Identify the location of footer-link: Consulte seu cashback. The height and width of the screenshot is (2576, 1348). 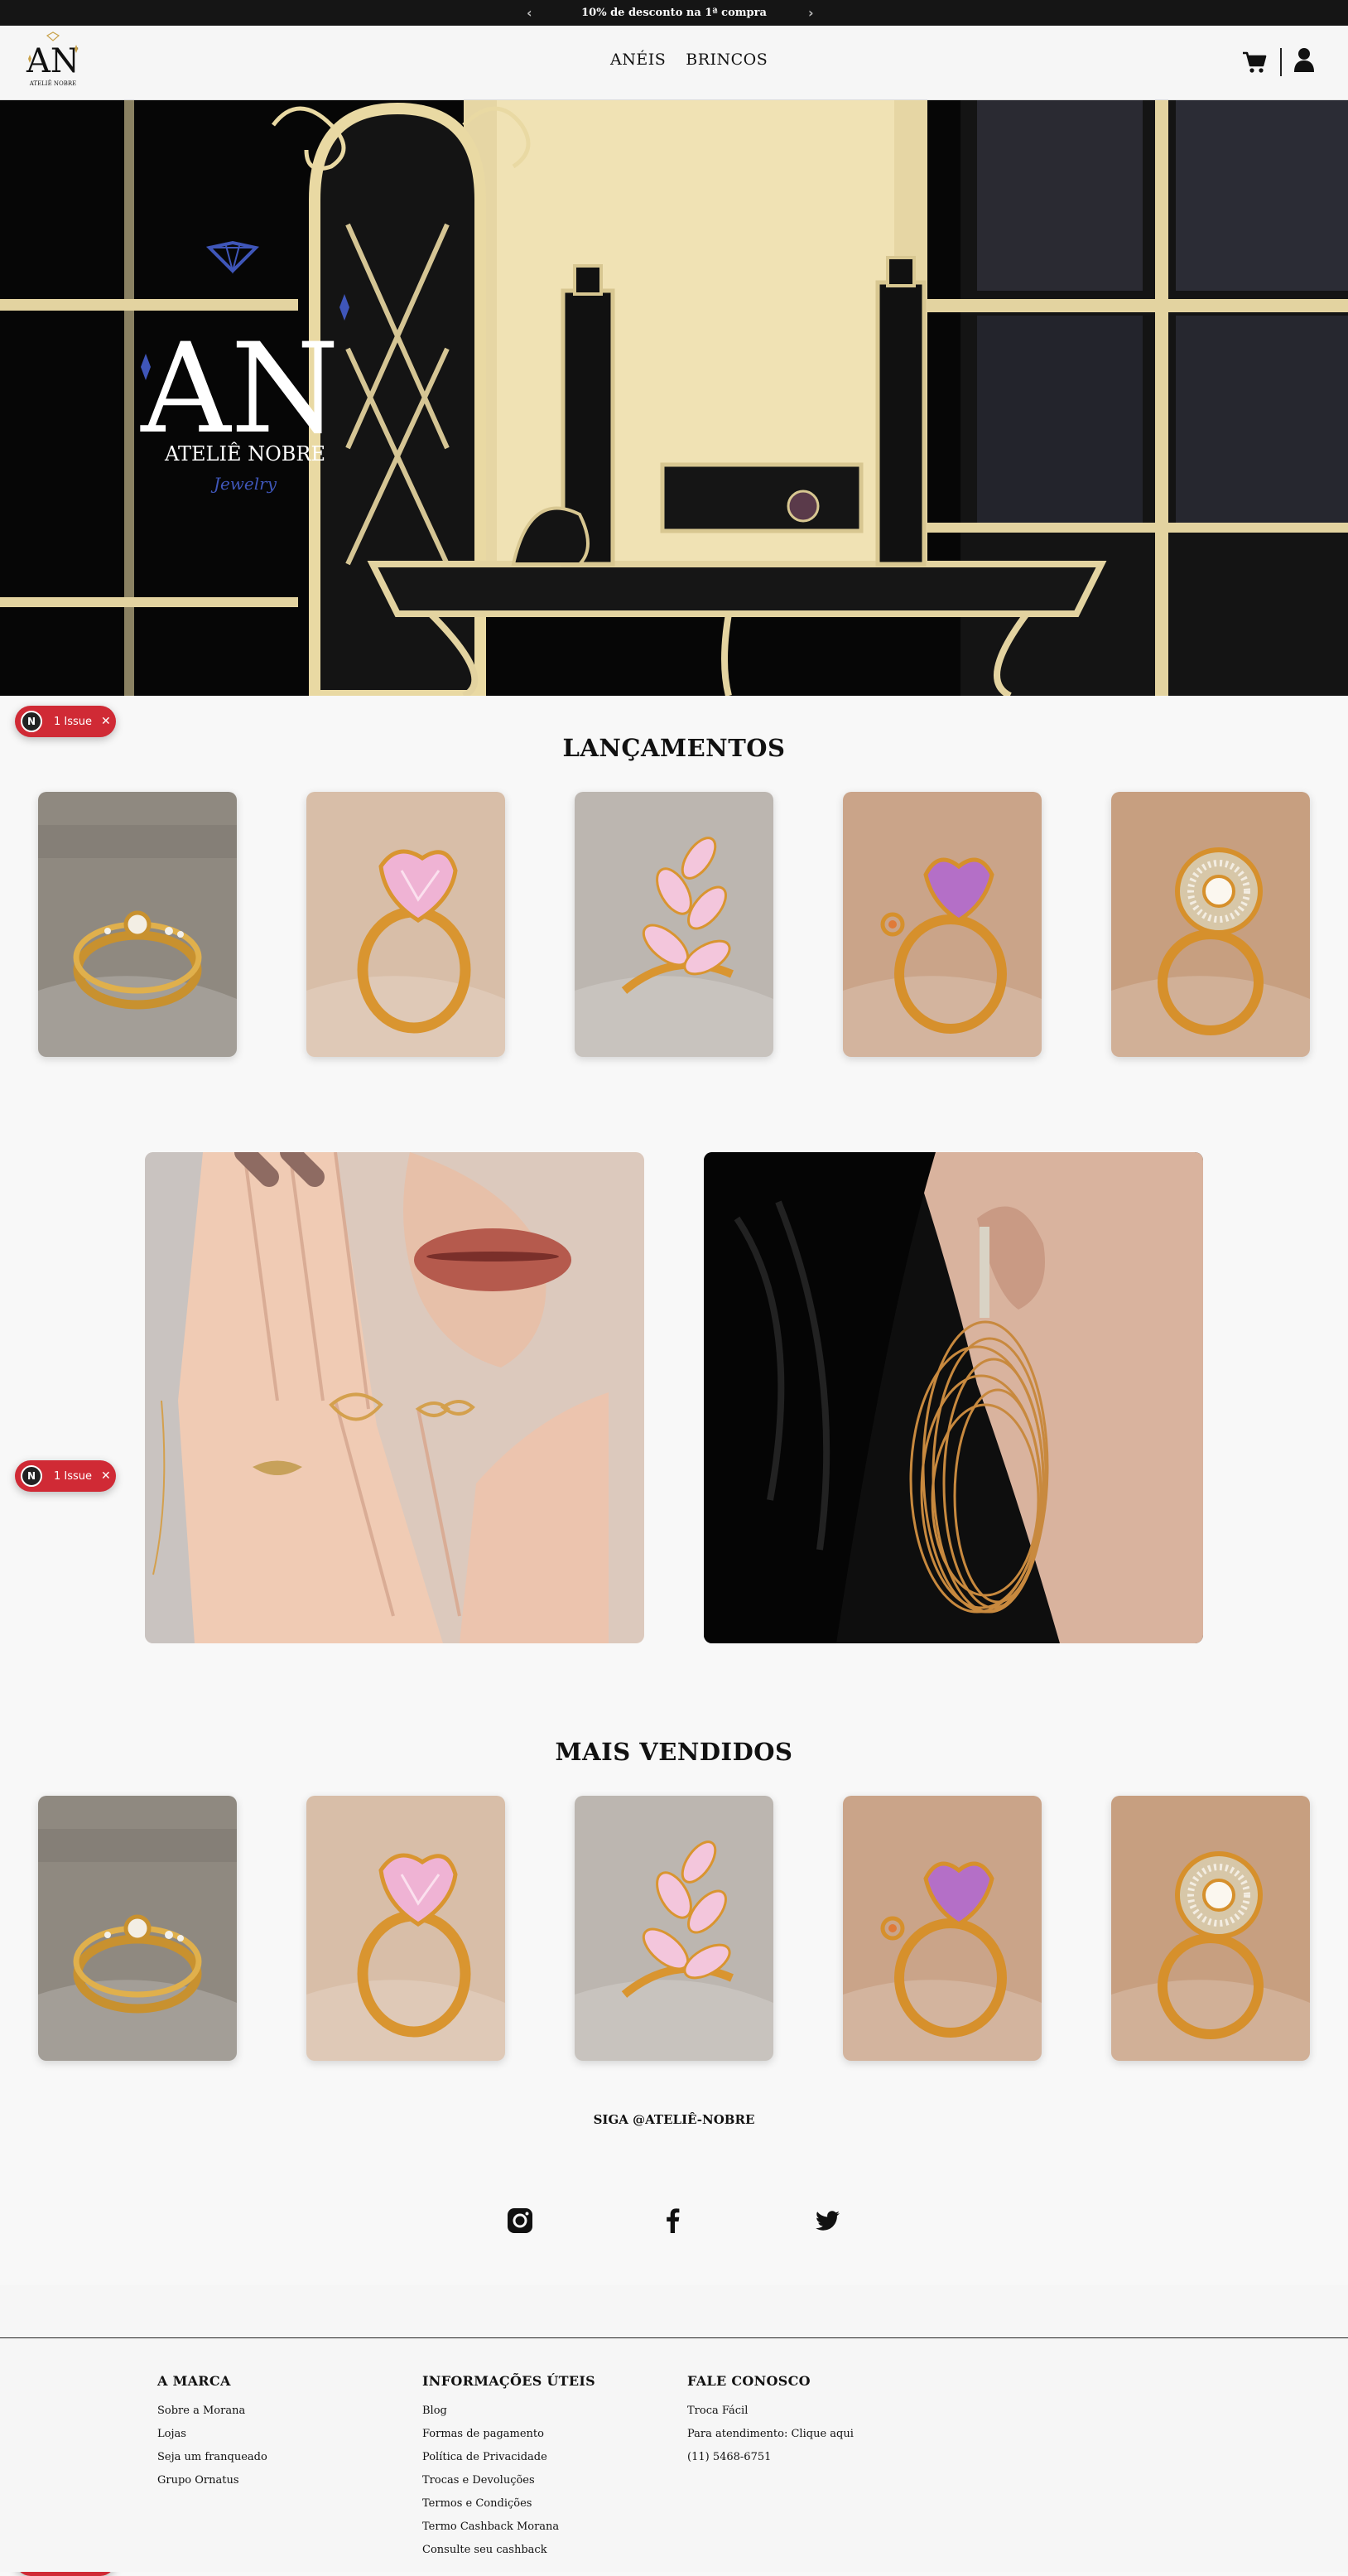
(509, 2550).